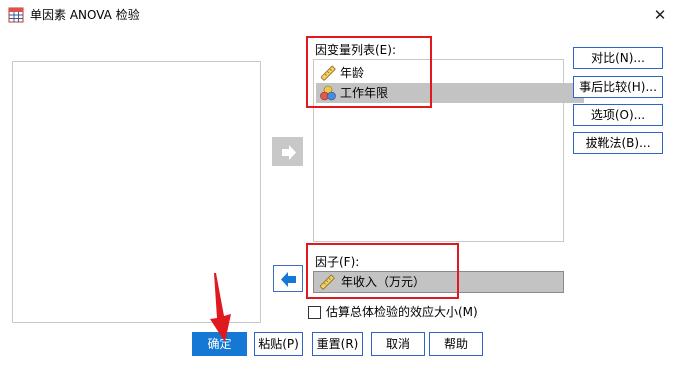 This screenshot has height=368, width=679. I want to click on move-to-factor-button, so click(288, 278).